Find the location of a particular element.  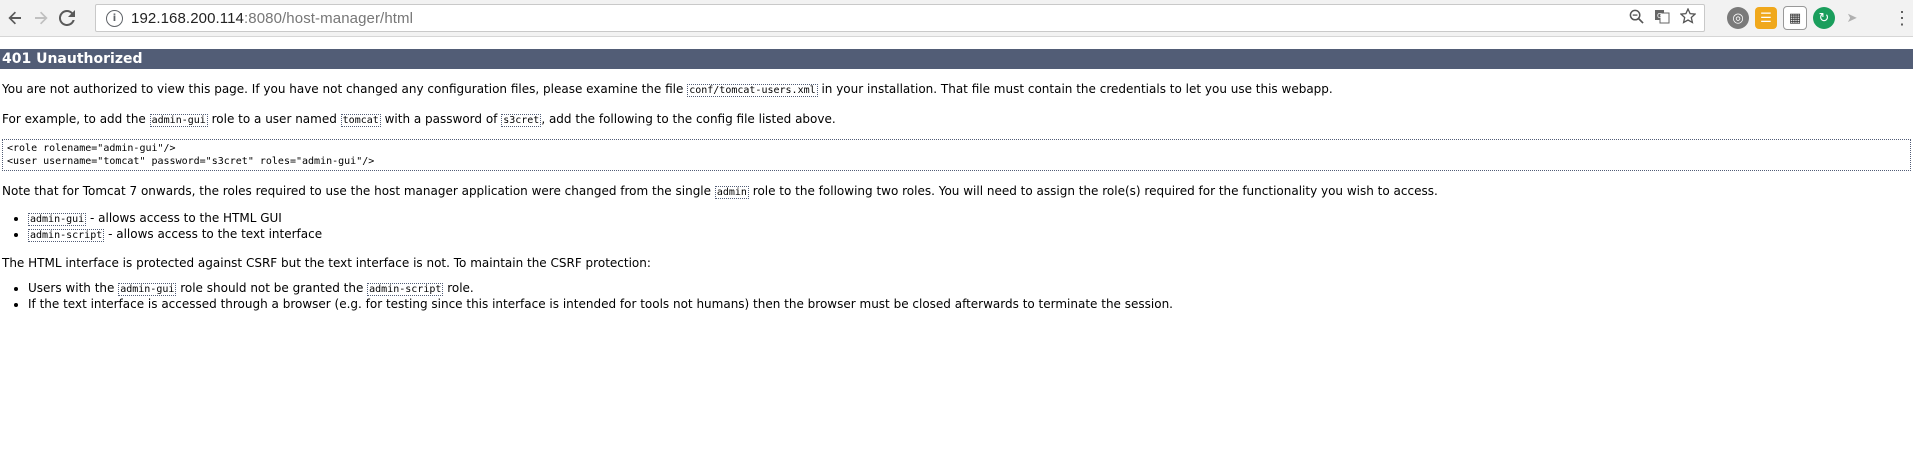

translate-icon: G is located at coordinates (1662, 18).